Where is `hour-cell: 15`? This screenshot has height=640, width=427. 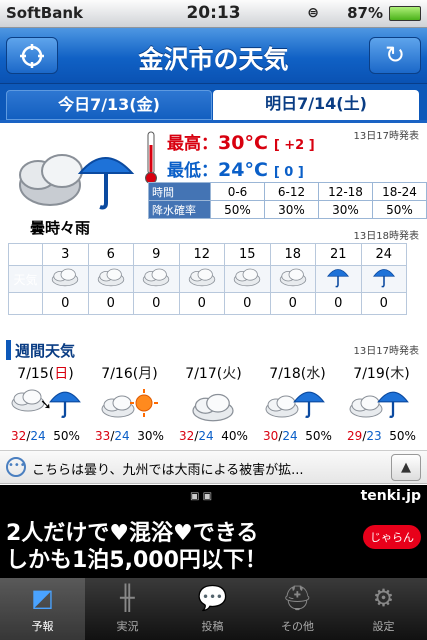
hour-cell: 15 is located at coordinates (247, 254).